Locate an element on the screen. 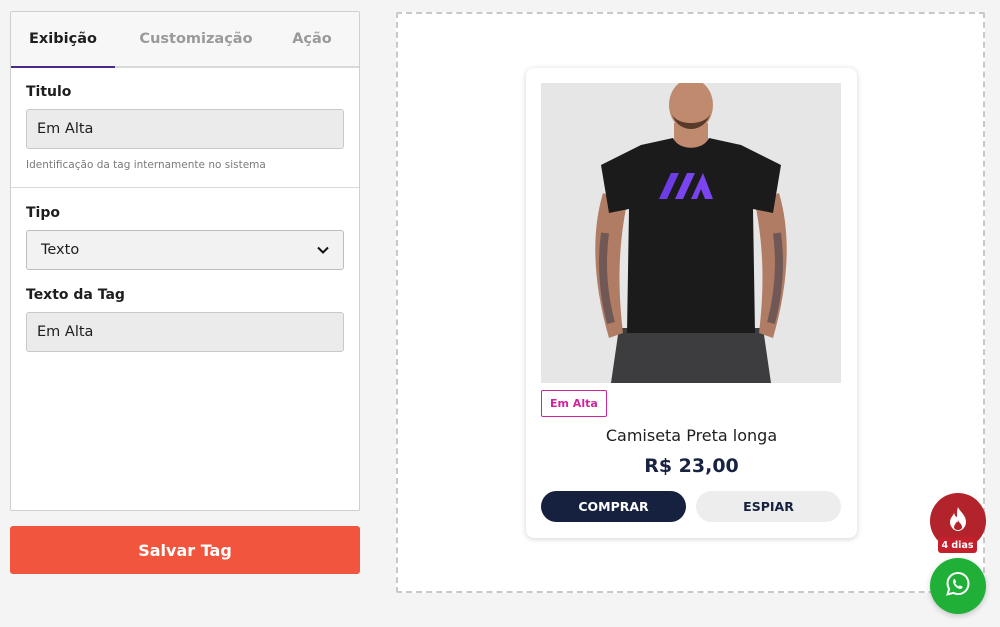  type-select-value: Texto is located at coordinates (60, 250).